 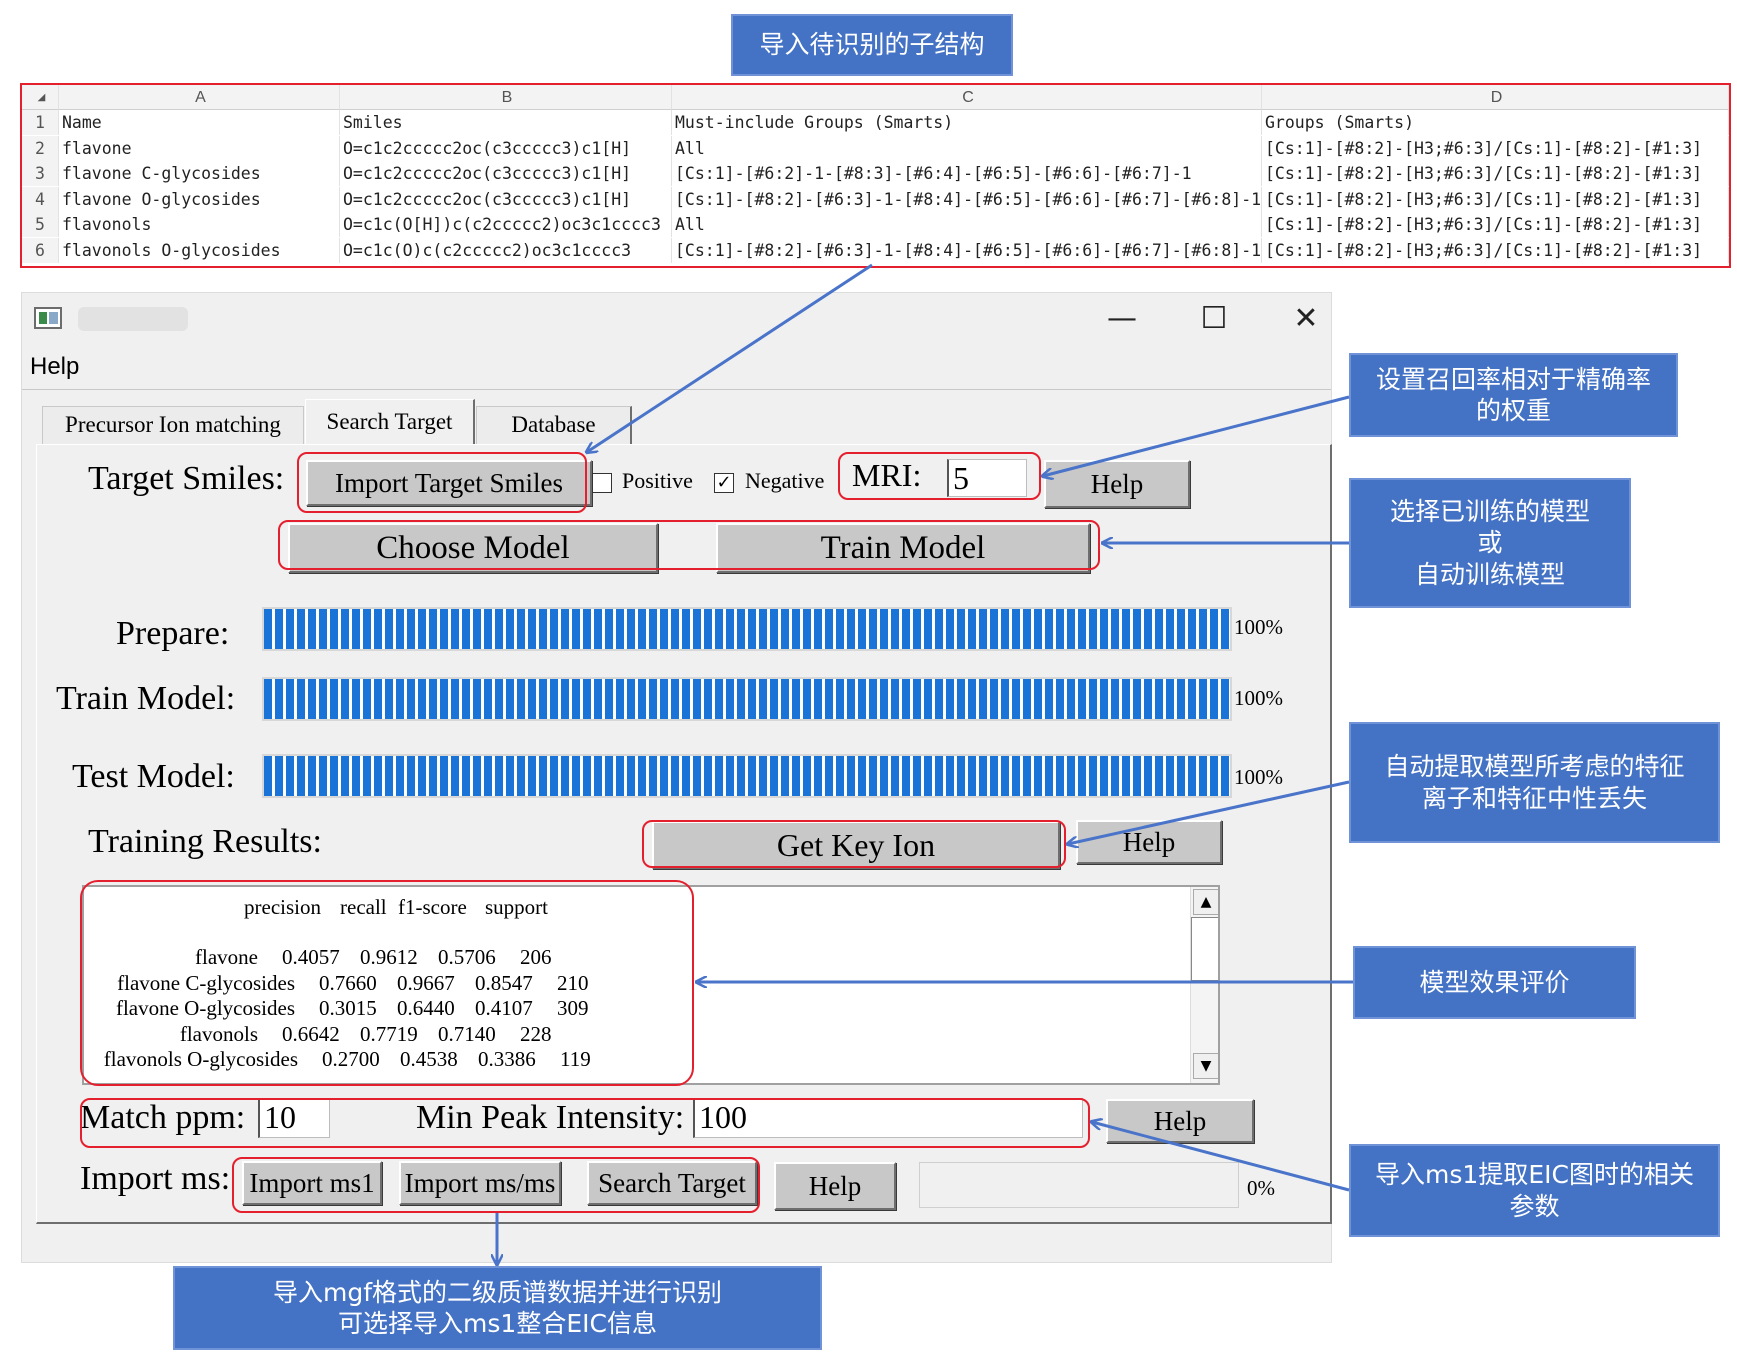 What do you see at coordinates (1196, 435) in the screenshot?
I see `arrow-recall-weight` at bounding box center [1196, 435].